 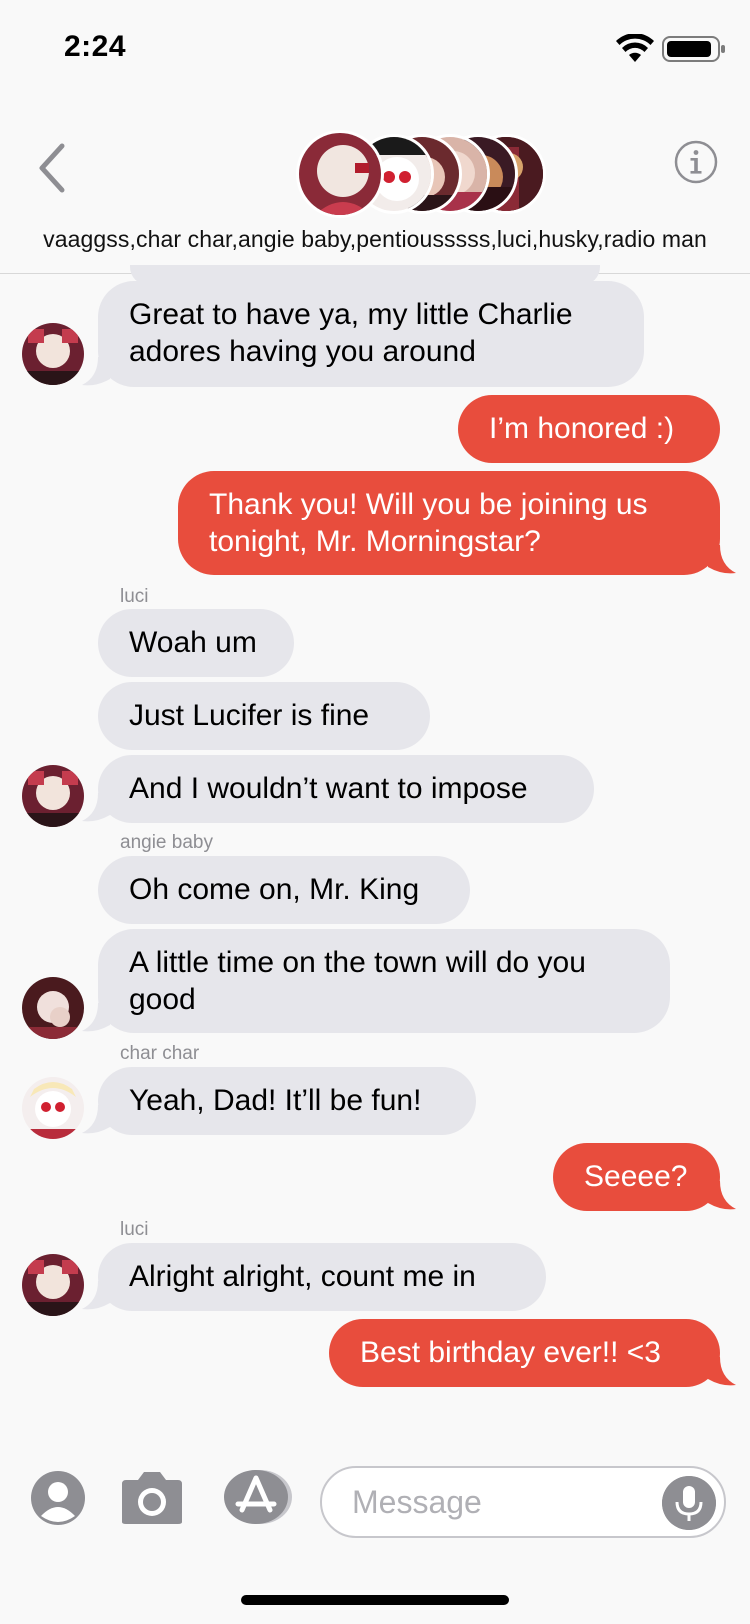 What do you see at coordinates (582, 428) in the screenshot?
I see `message-text: I’m honored :)` at bounding box center [582, 428].